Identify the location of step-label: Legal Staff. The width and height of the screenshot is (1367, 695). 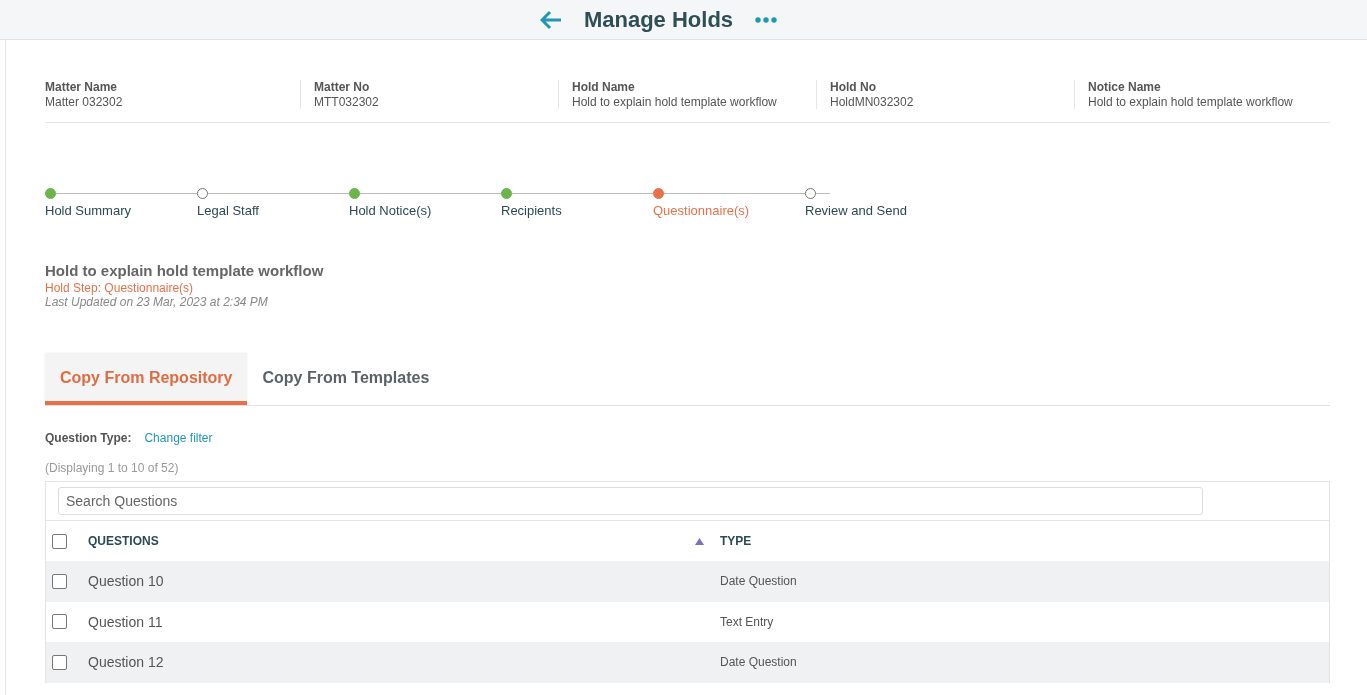
(273, 210).